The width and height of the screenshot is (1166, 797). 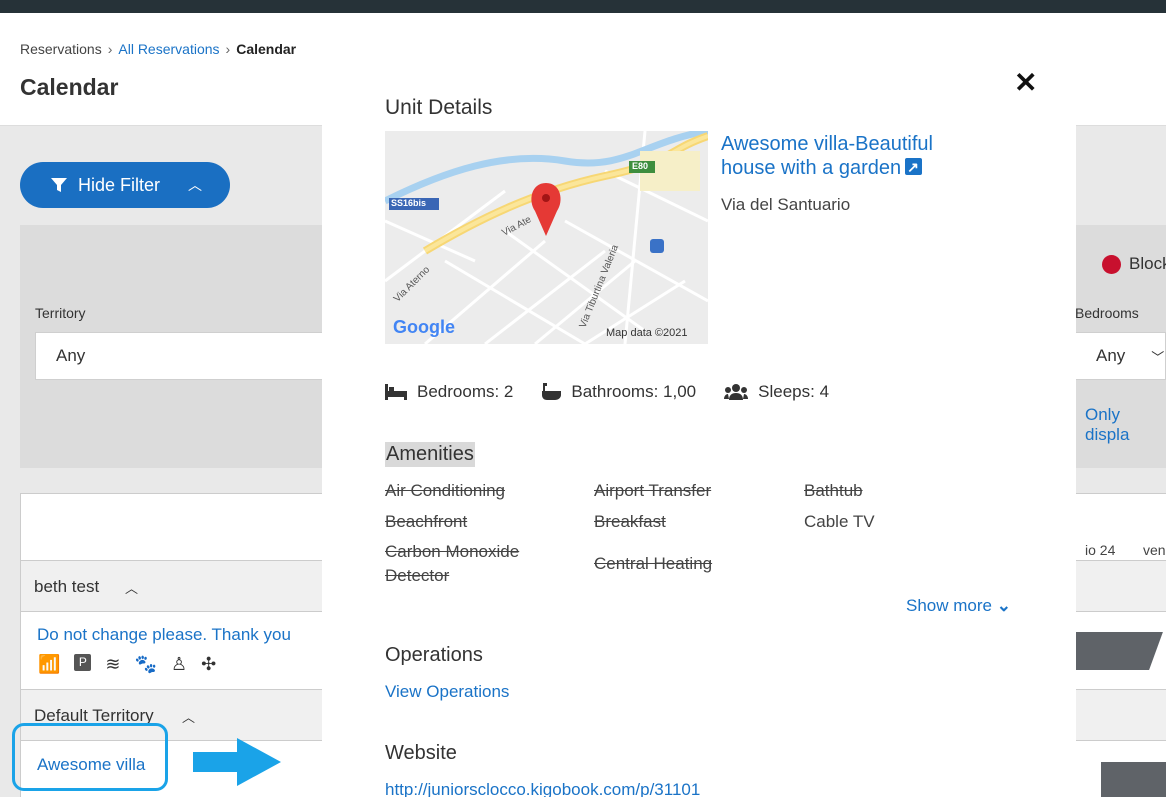 I want to click on bedrooms-label: Bedrooms, so click(x=1107, y=313).